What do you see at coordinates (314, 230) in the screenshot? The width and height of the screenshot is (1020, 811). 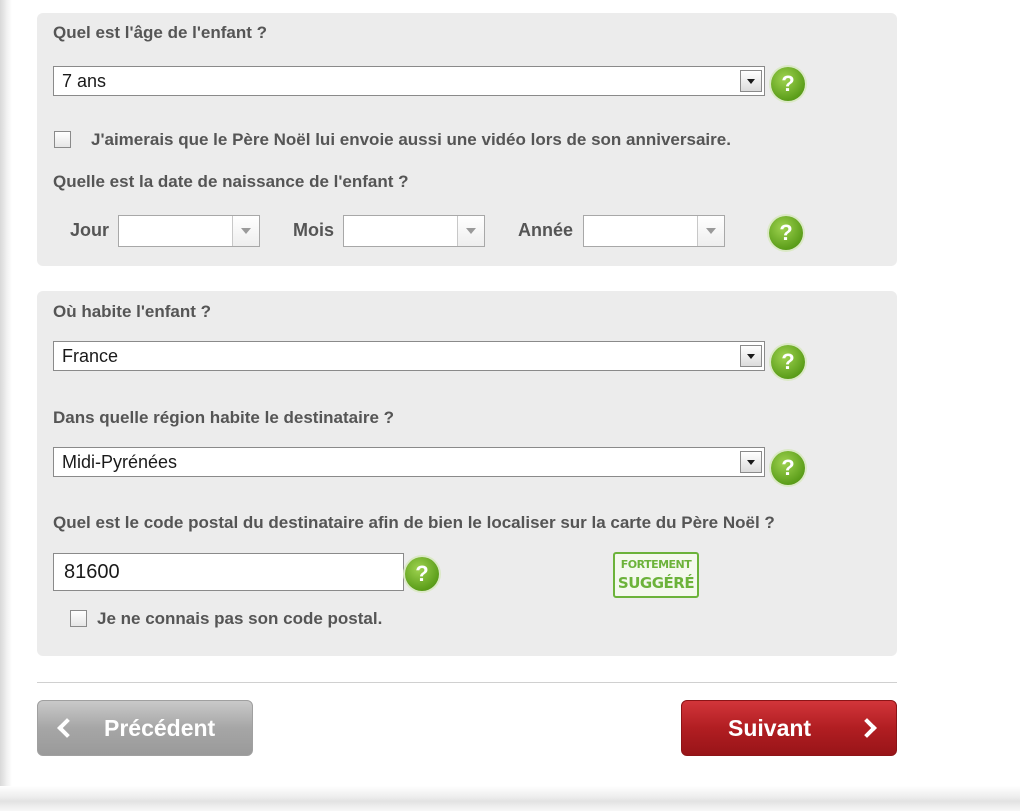 I see `month-label: Mois` at bounding box center [314, 230].